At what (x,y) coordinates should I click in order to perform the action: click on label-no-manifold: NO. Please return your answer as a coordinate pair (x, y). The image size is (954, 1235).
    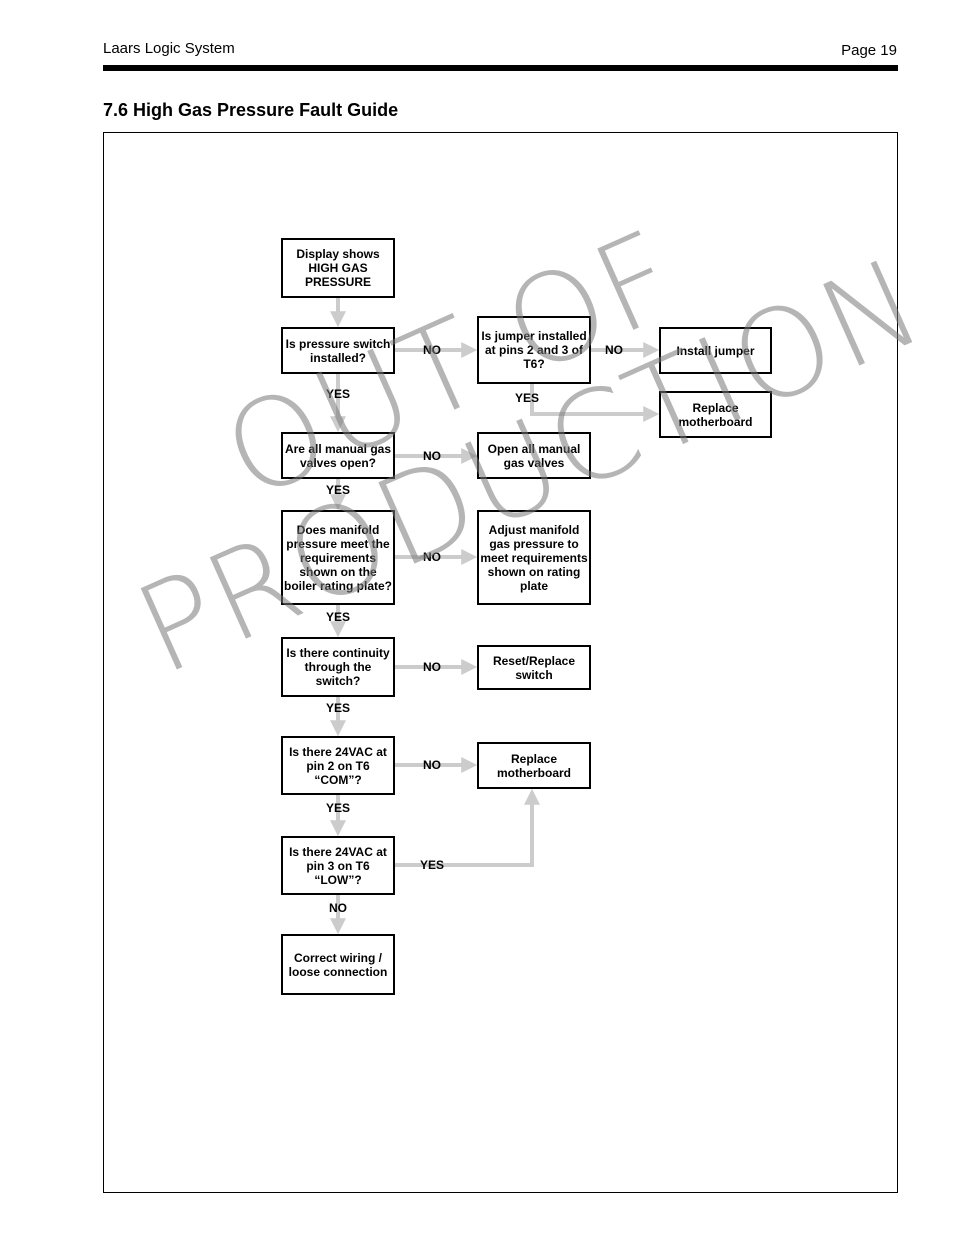
    Looking at the image, I should click on (432, 557).